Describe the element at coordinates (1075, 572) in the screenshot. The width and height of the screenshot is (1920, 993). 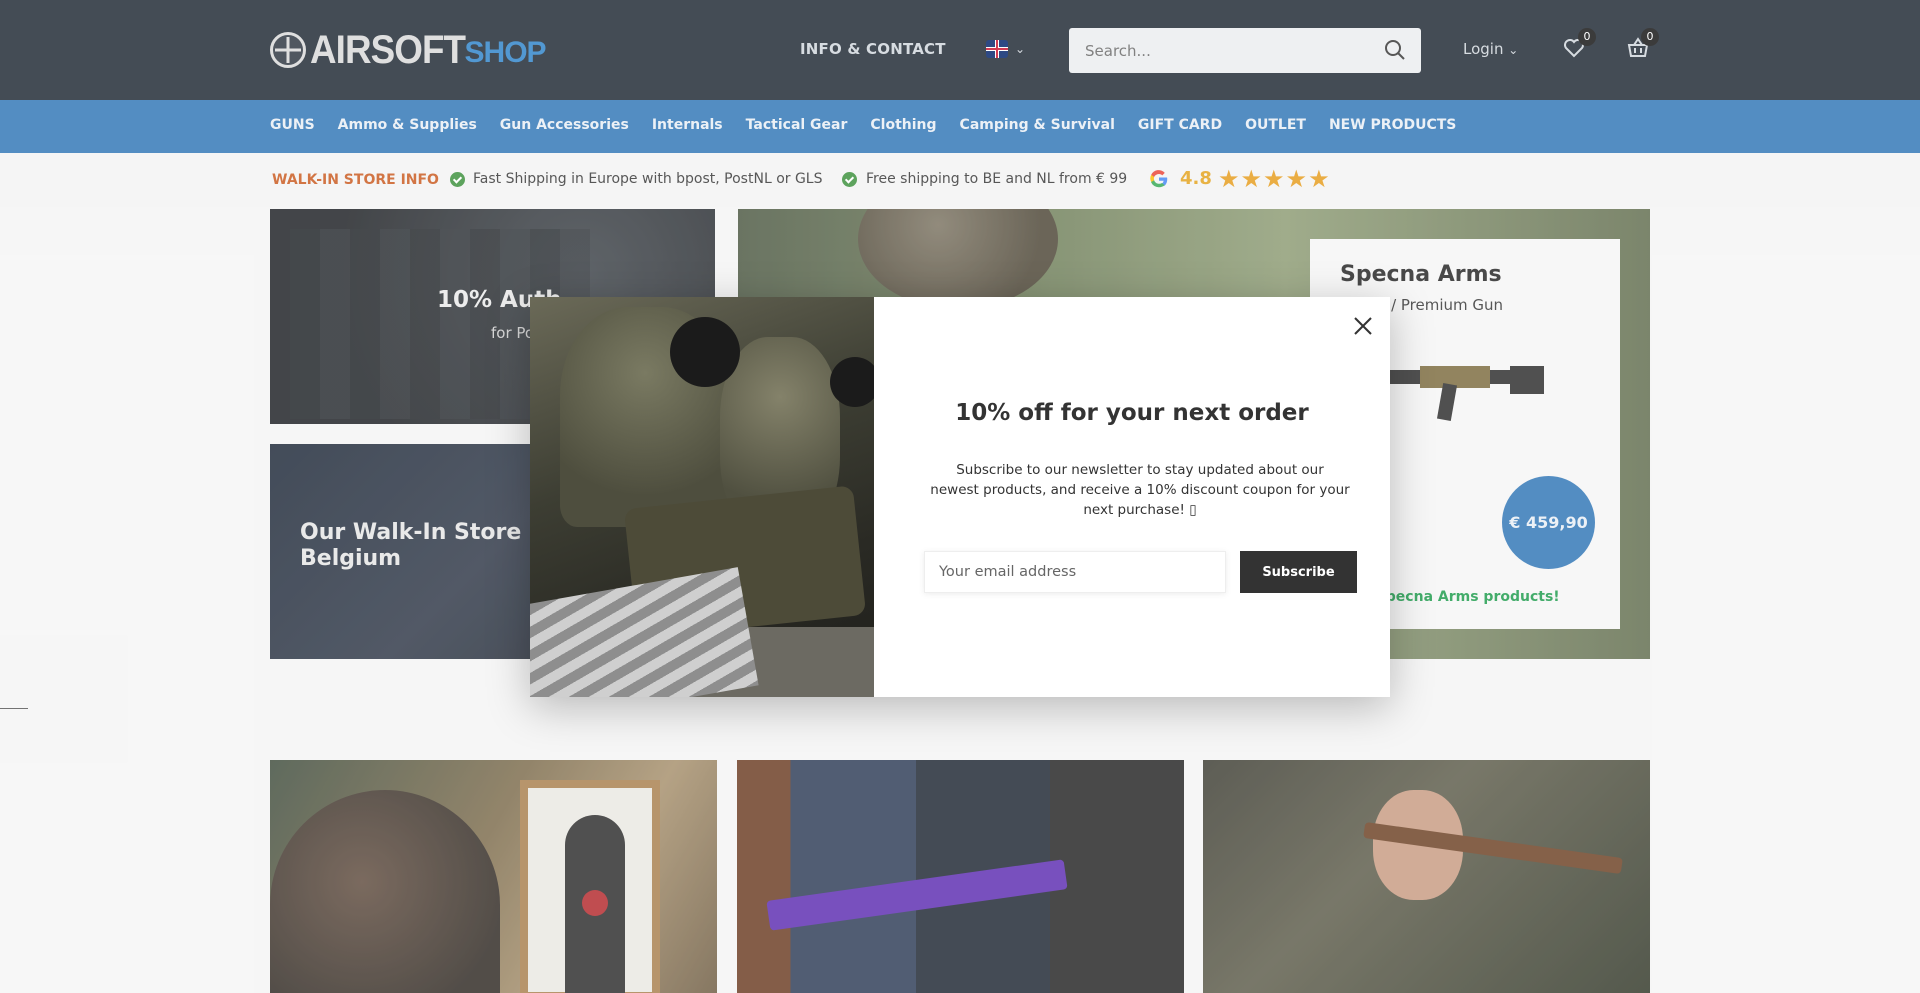
I see `email-field` at that location.